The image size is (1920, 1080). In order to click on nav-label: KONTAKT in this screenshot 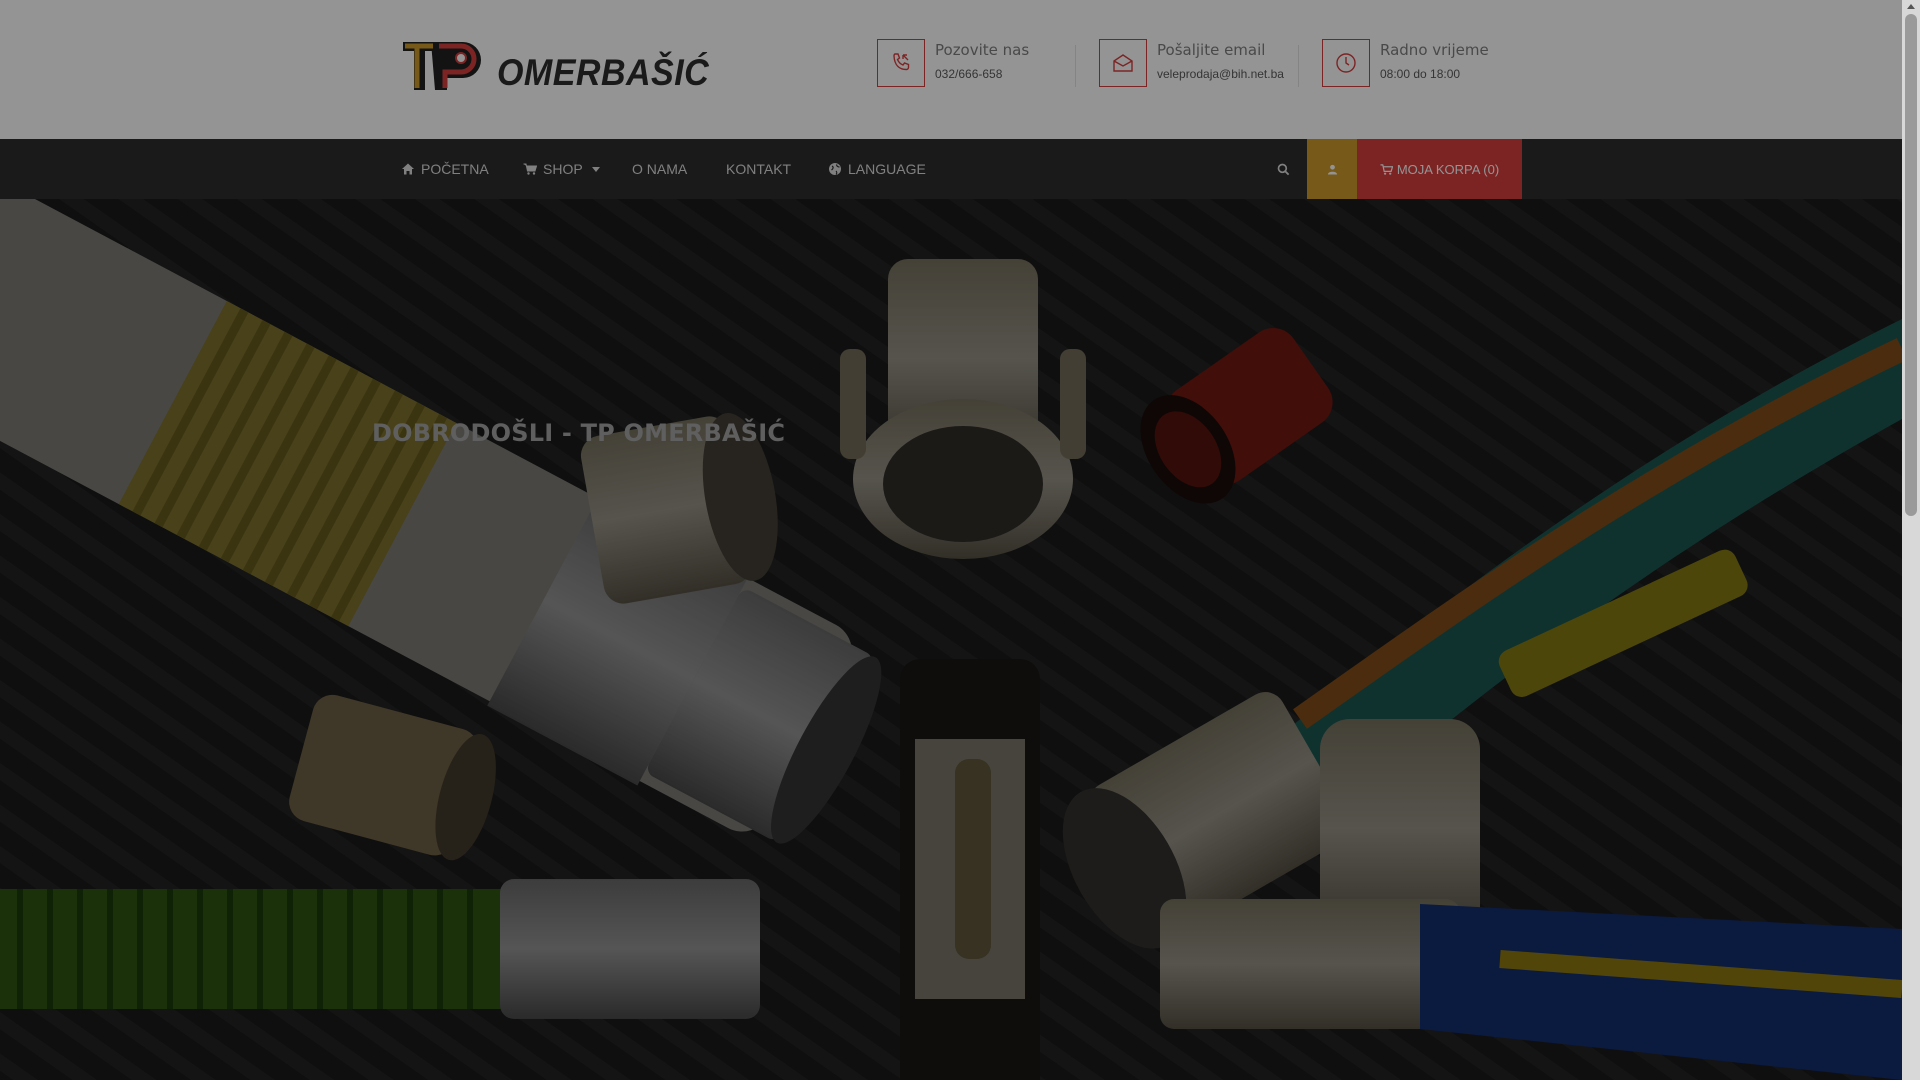, I will do `click(759, 169)`.